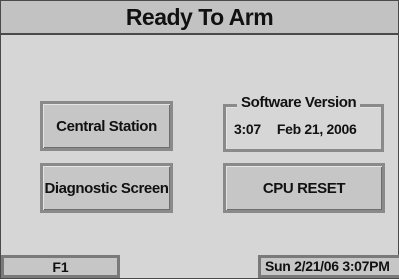 Image resolution: width=399 pixels, height=279 pixels. I want to click on software-version-time: 3:07, so click(247, 129).